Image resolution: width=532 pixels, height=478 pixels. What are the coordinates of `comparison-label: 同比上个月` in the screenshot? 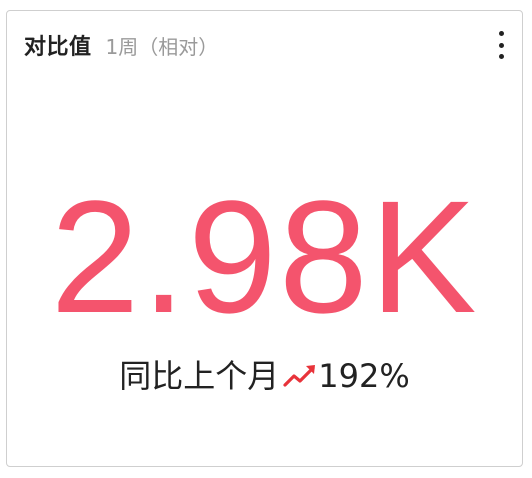 It's located at (199, 376).